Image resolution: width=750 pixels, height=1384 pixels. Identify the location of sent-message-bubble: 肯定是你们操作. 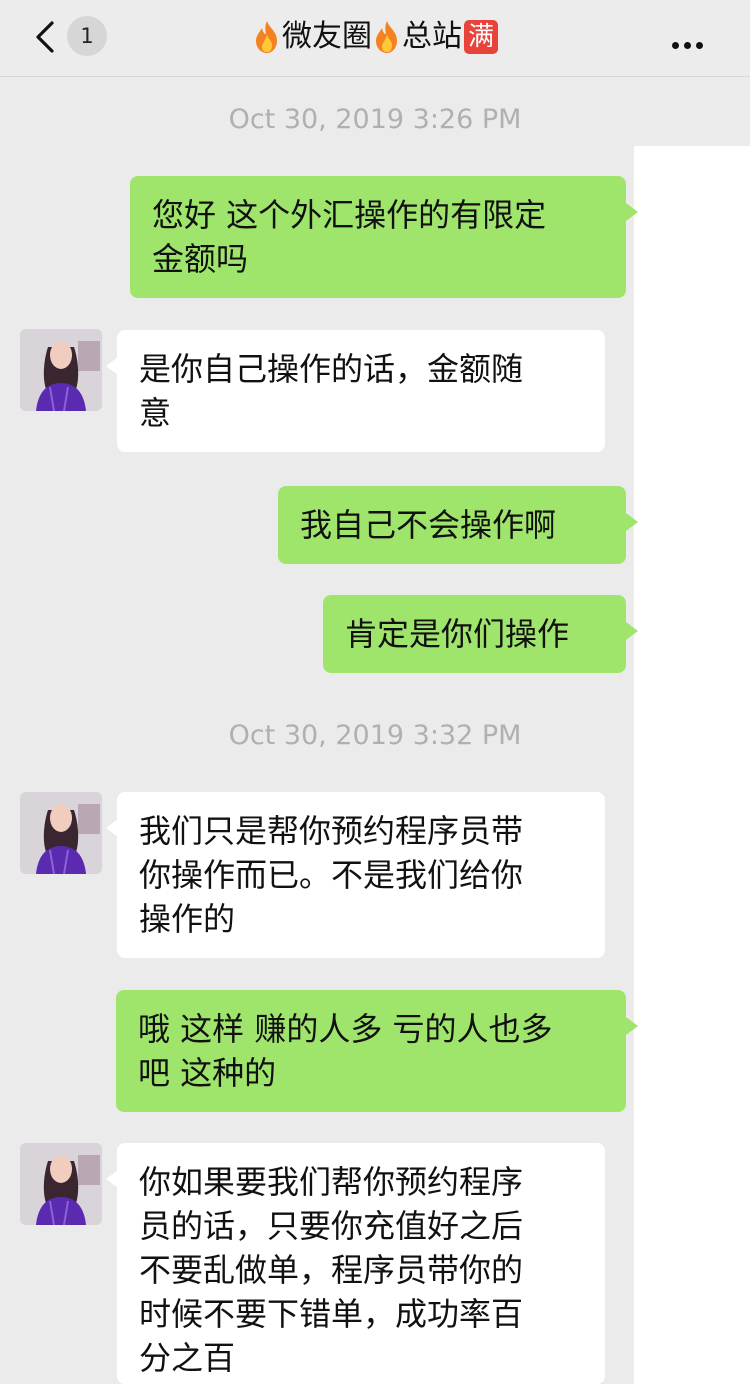
(474, 634).